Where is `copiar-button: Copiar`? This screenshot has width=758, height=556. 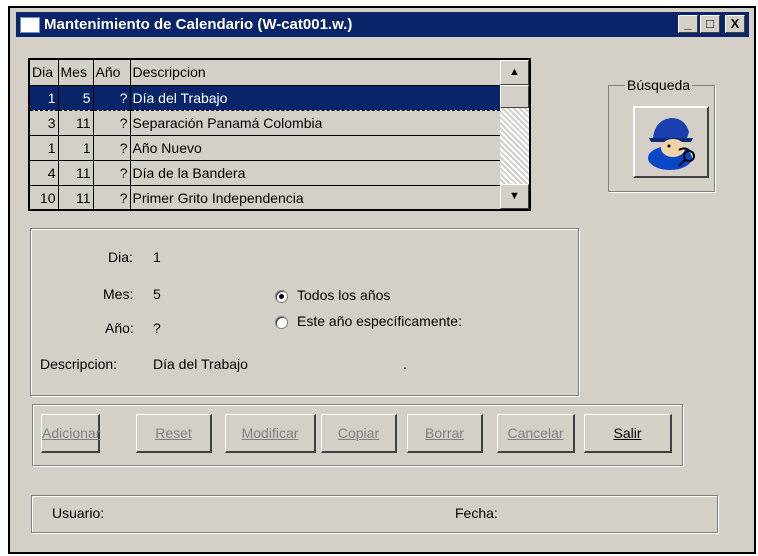
copiar-button: Copiar is located at coordinates (359, 433).